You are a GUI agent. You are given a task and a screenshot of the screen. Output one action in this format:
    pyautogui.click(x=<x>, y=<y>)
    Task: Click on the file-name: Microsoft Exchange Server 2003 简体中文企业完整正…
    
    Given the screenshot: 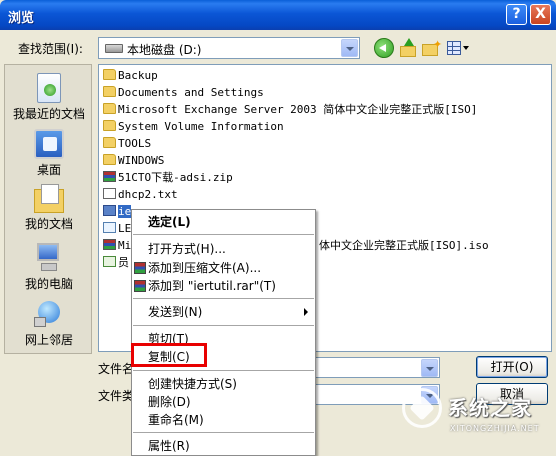 What is the action you would take?
    pyautogui.click(x=298, y=109)
    